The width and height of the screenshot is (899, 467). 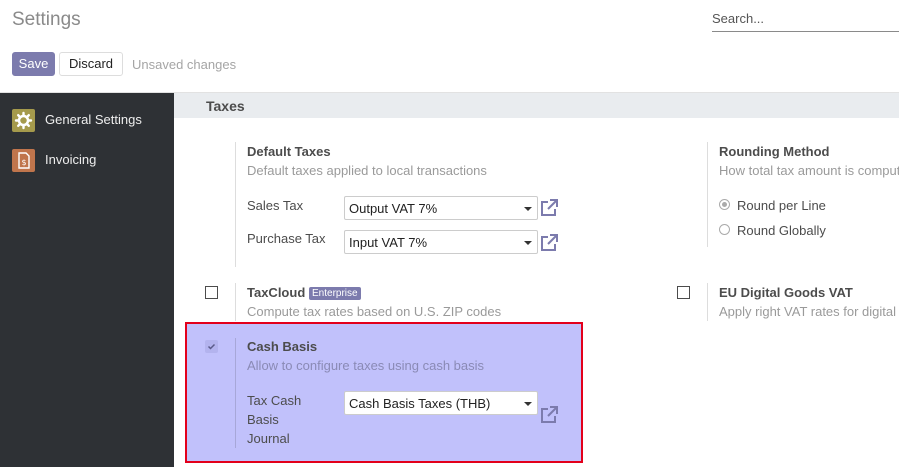 I want to click on sidebar-item-general-settings: General Settings, so click(x=93, y=121).